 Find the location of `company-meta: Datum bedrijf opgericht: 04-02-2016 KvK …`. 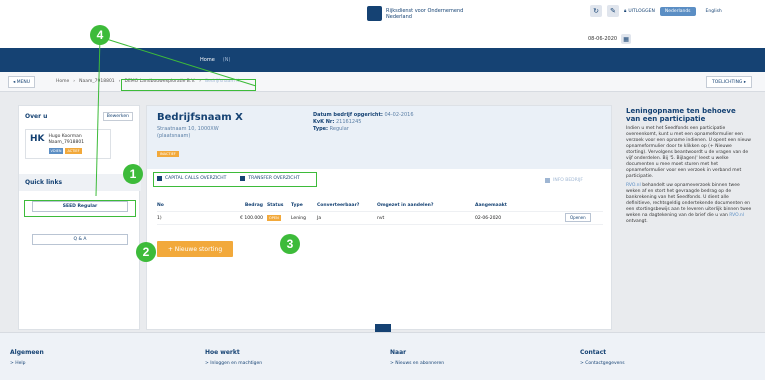

company-meta: Datum bedrijf opgericht: 04-02-2016 KvK … is located at coordinates (363, 122).